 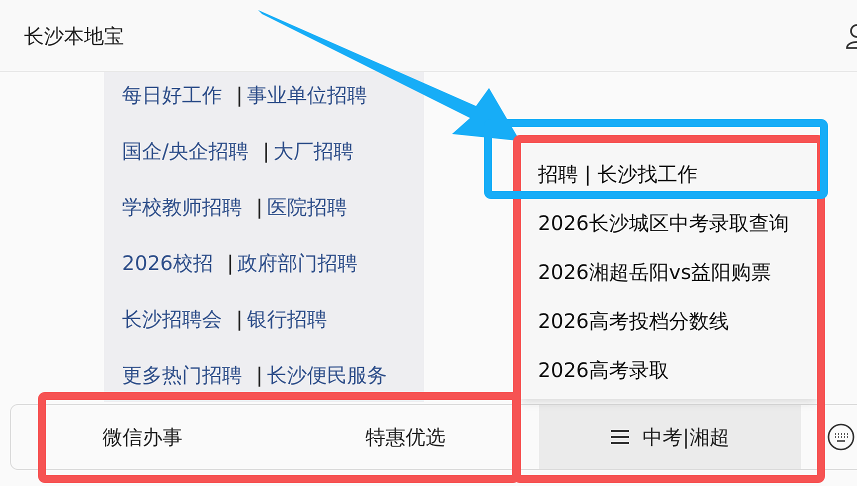 I want to click on article-link: 事业单位招聘, so click(x=306, y=95).